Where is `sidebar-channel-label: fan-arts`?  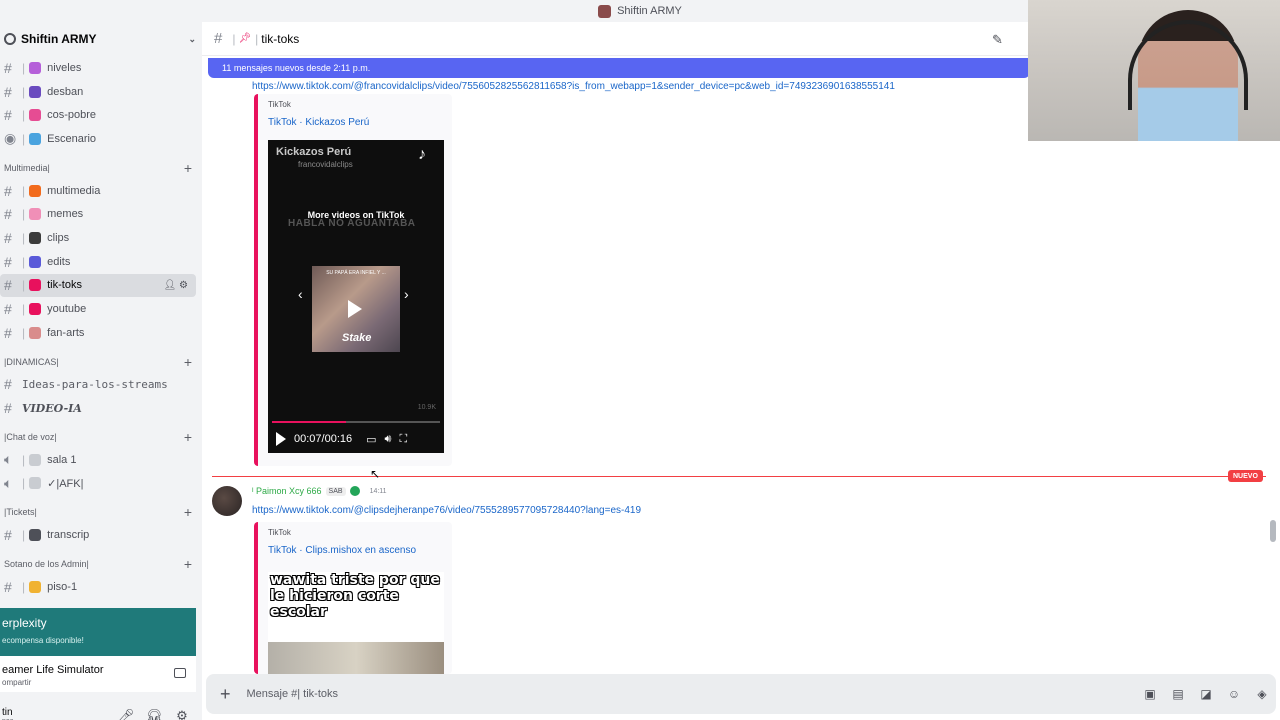 sidebar-channel-label: fan-arts is located at coordinates (66, 332).